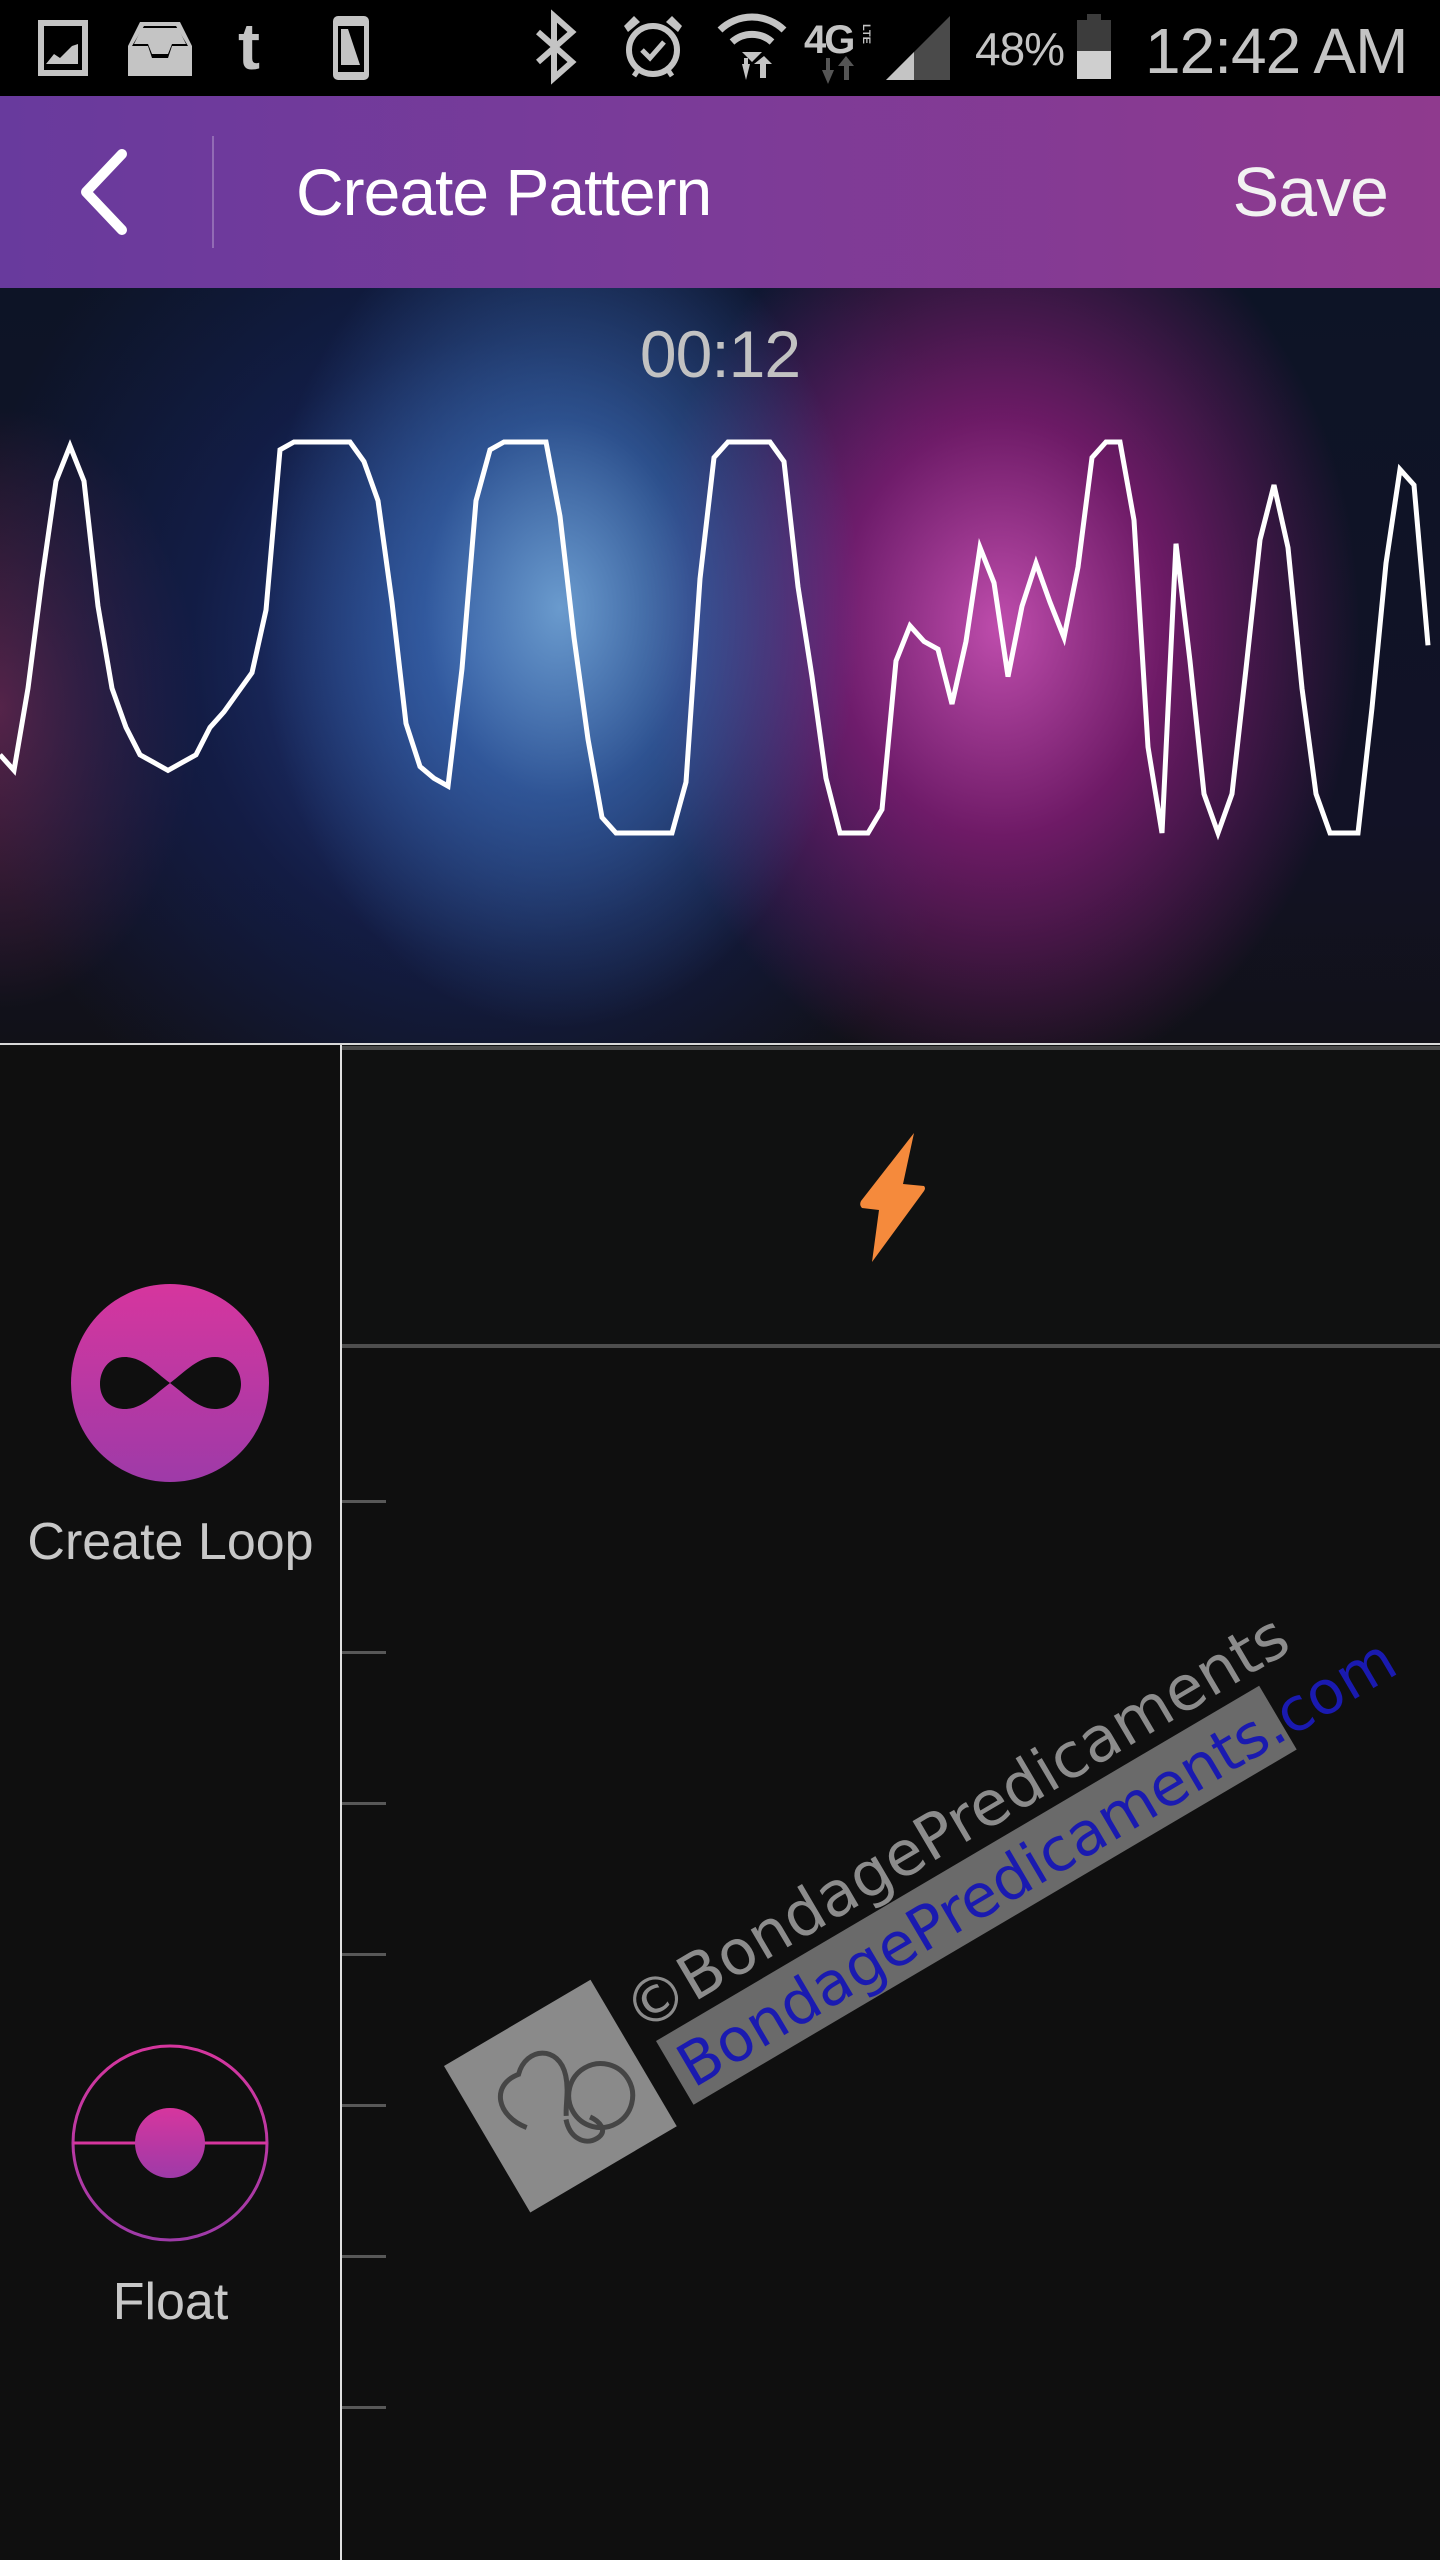 The width and height of the screenshot is (1440, 2560). I want to click on page-title: Create Pattern, so click(504, 192).